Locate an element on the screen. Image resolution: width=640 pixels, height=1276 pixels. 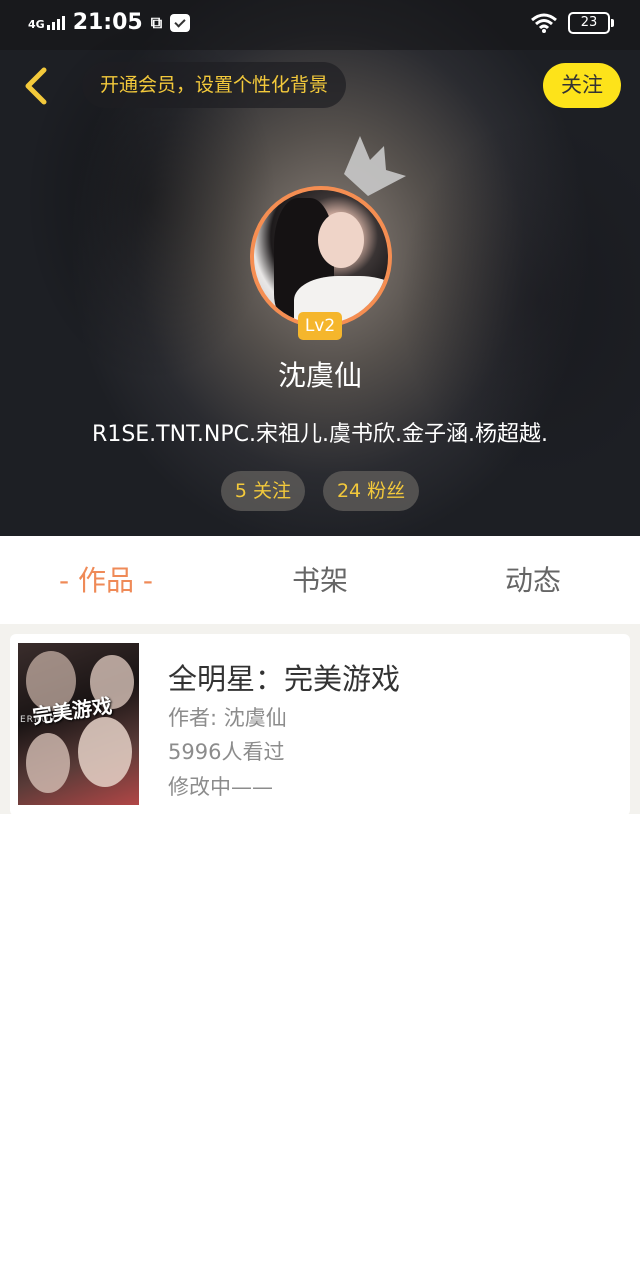
tab-bar: - 作品 - 书架 动态 is located at coordinates (320, 580).